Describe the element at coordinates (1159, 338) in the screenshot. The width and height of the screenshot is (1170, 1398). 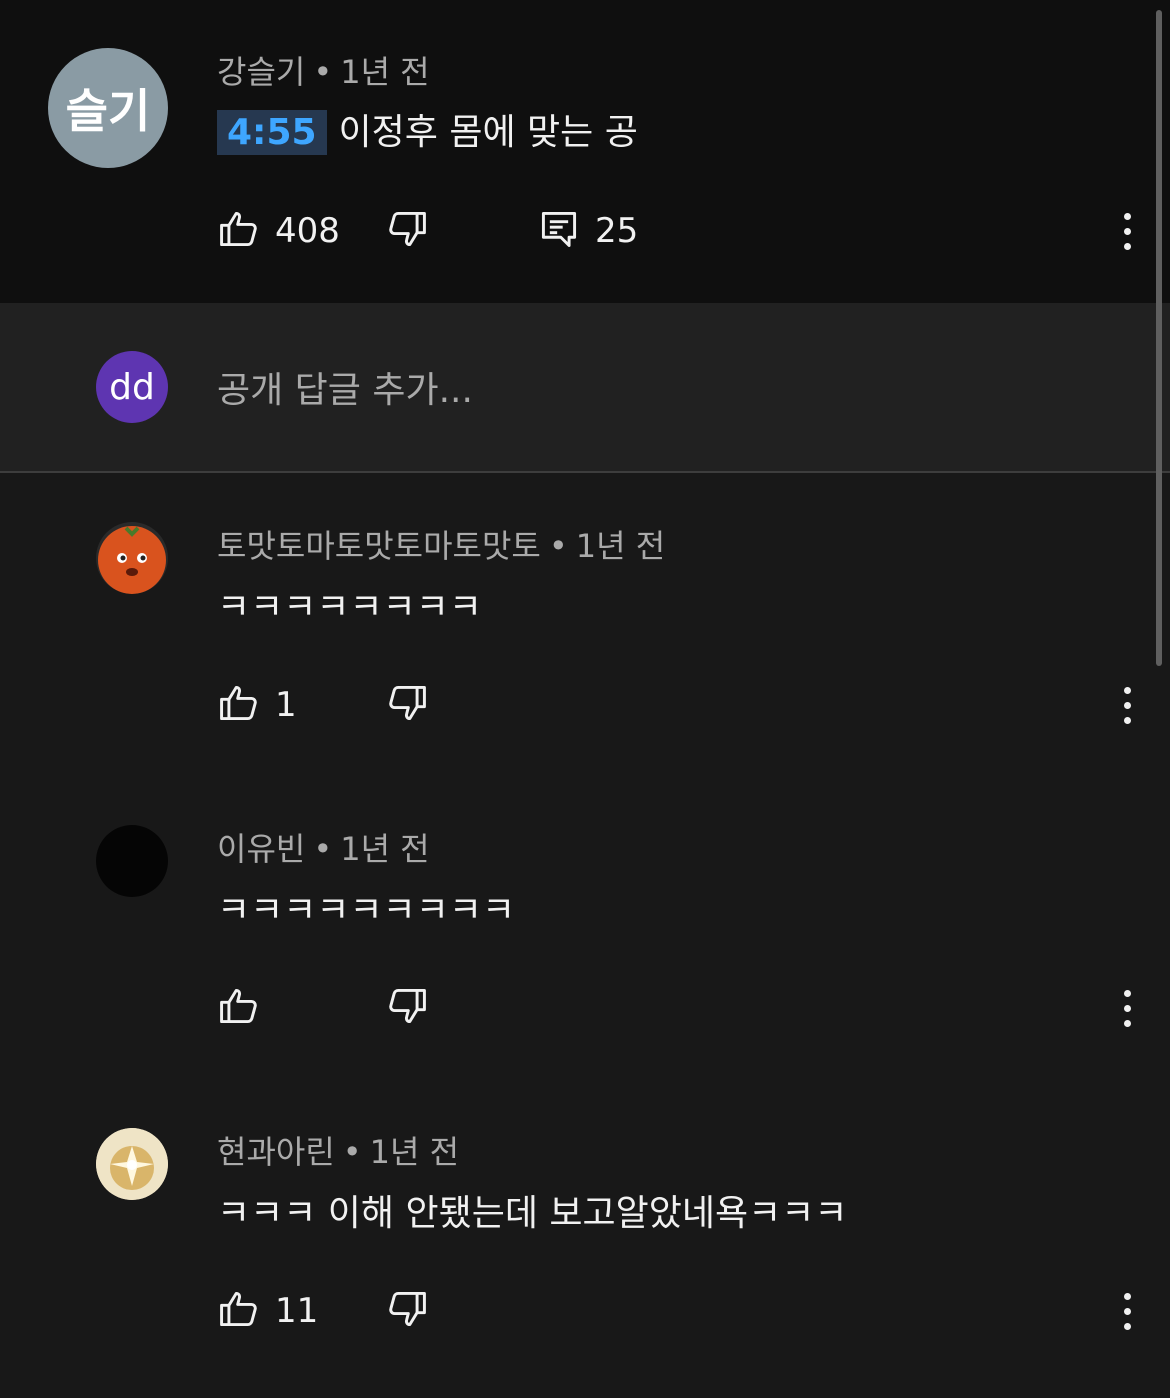
I see `scrollbar-thumb` at that location.